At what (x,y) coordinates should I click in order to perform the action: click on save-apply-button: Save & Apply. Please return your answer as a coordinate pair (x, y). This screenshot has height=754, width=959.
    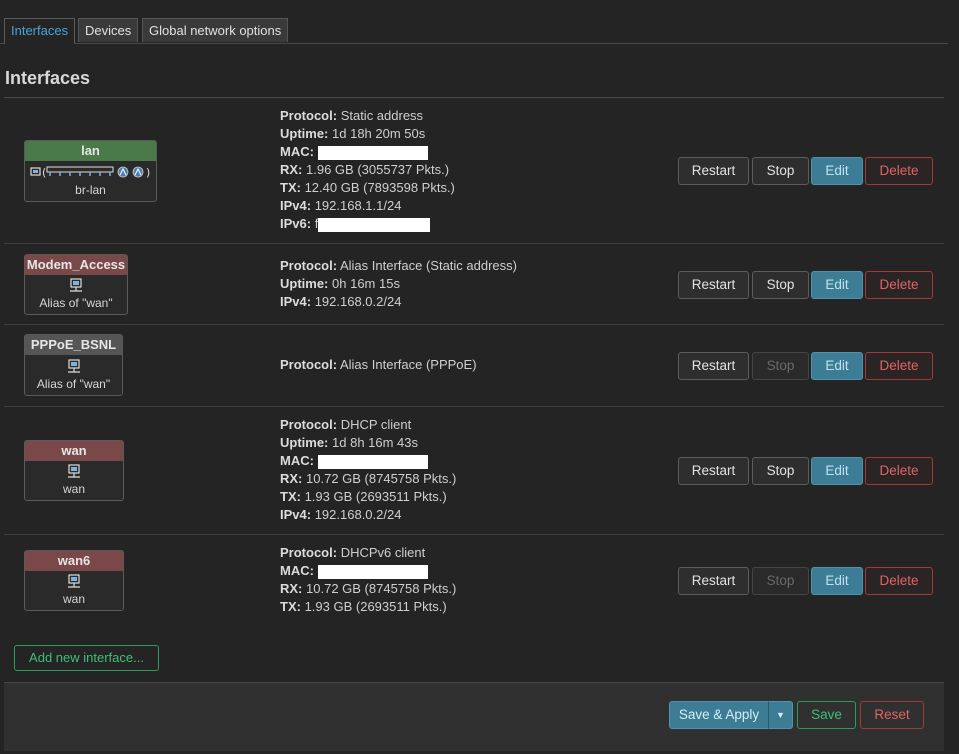
    Looking at the image, I should click on (719, 715).